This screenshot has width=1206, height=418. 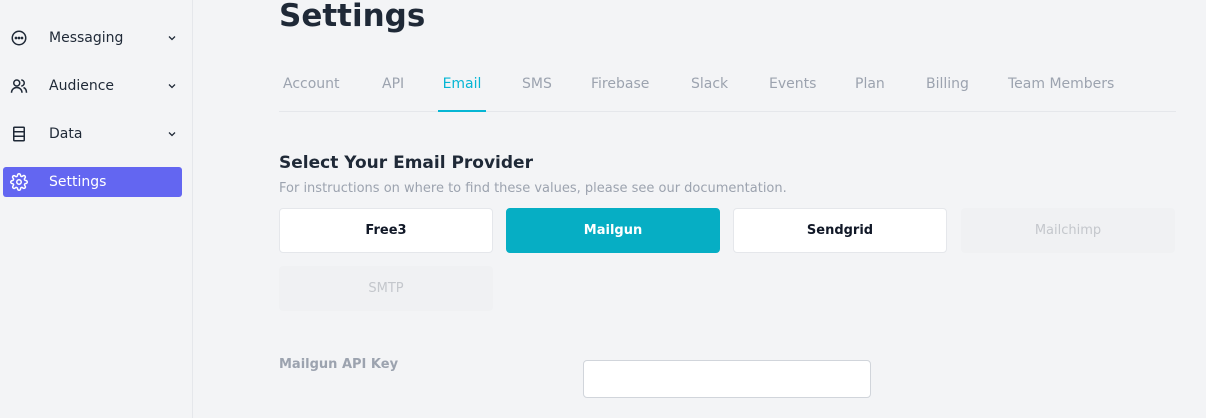 I want to click on tab-sms: SMS, so click(x=537, y=92).